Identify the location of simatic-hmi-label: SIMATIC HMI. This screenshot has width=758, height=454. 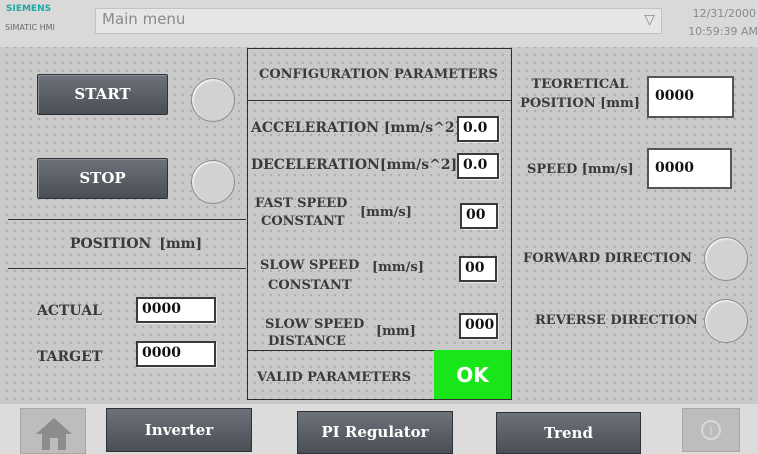
(30, 27).